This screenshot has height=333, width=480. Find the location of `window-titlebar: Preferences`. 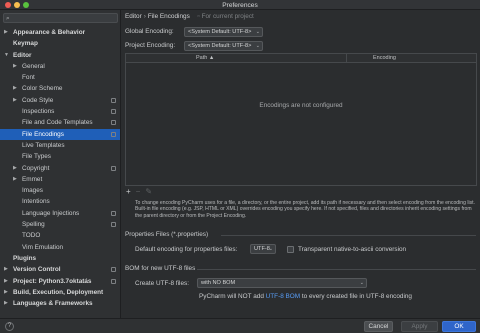

window-titlebar: Preferences is located at coordinates (240, 5).